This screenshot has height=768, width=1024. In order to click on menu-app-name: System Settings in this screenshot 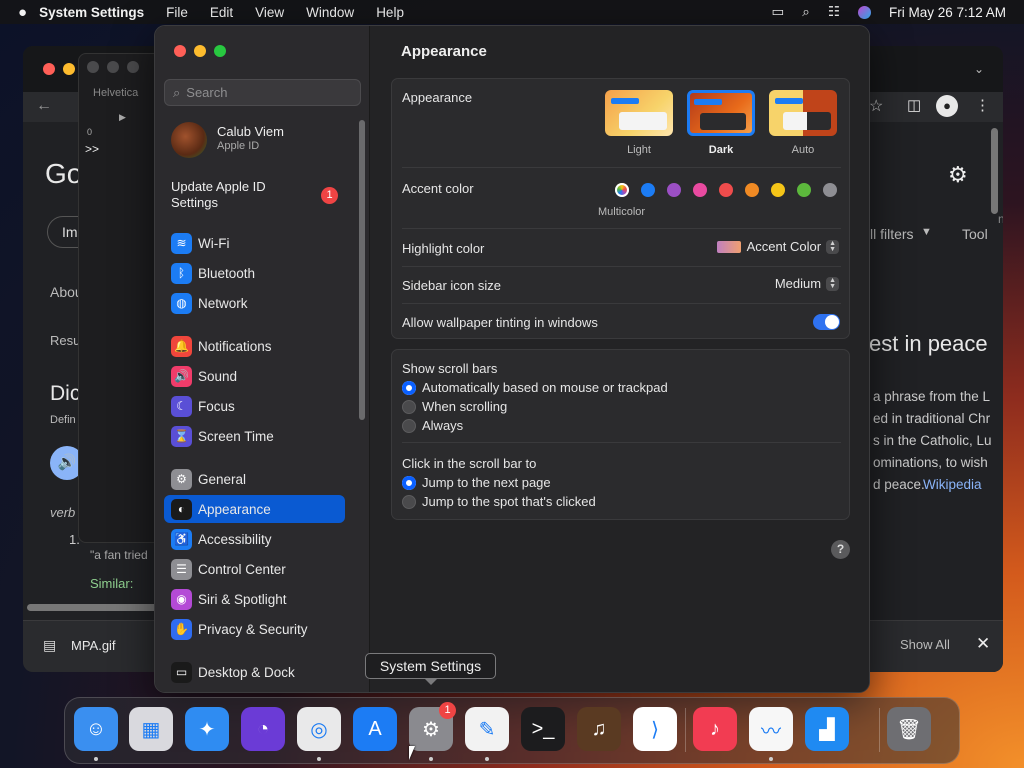, I will do `click(95, 12)`.